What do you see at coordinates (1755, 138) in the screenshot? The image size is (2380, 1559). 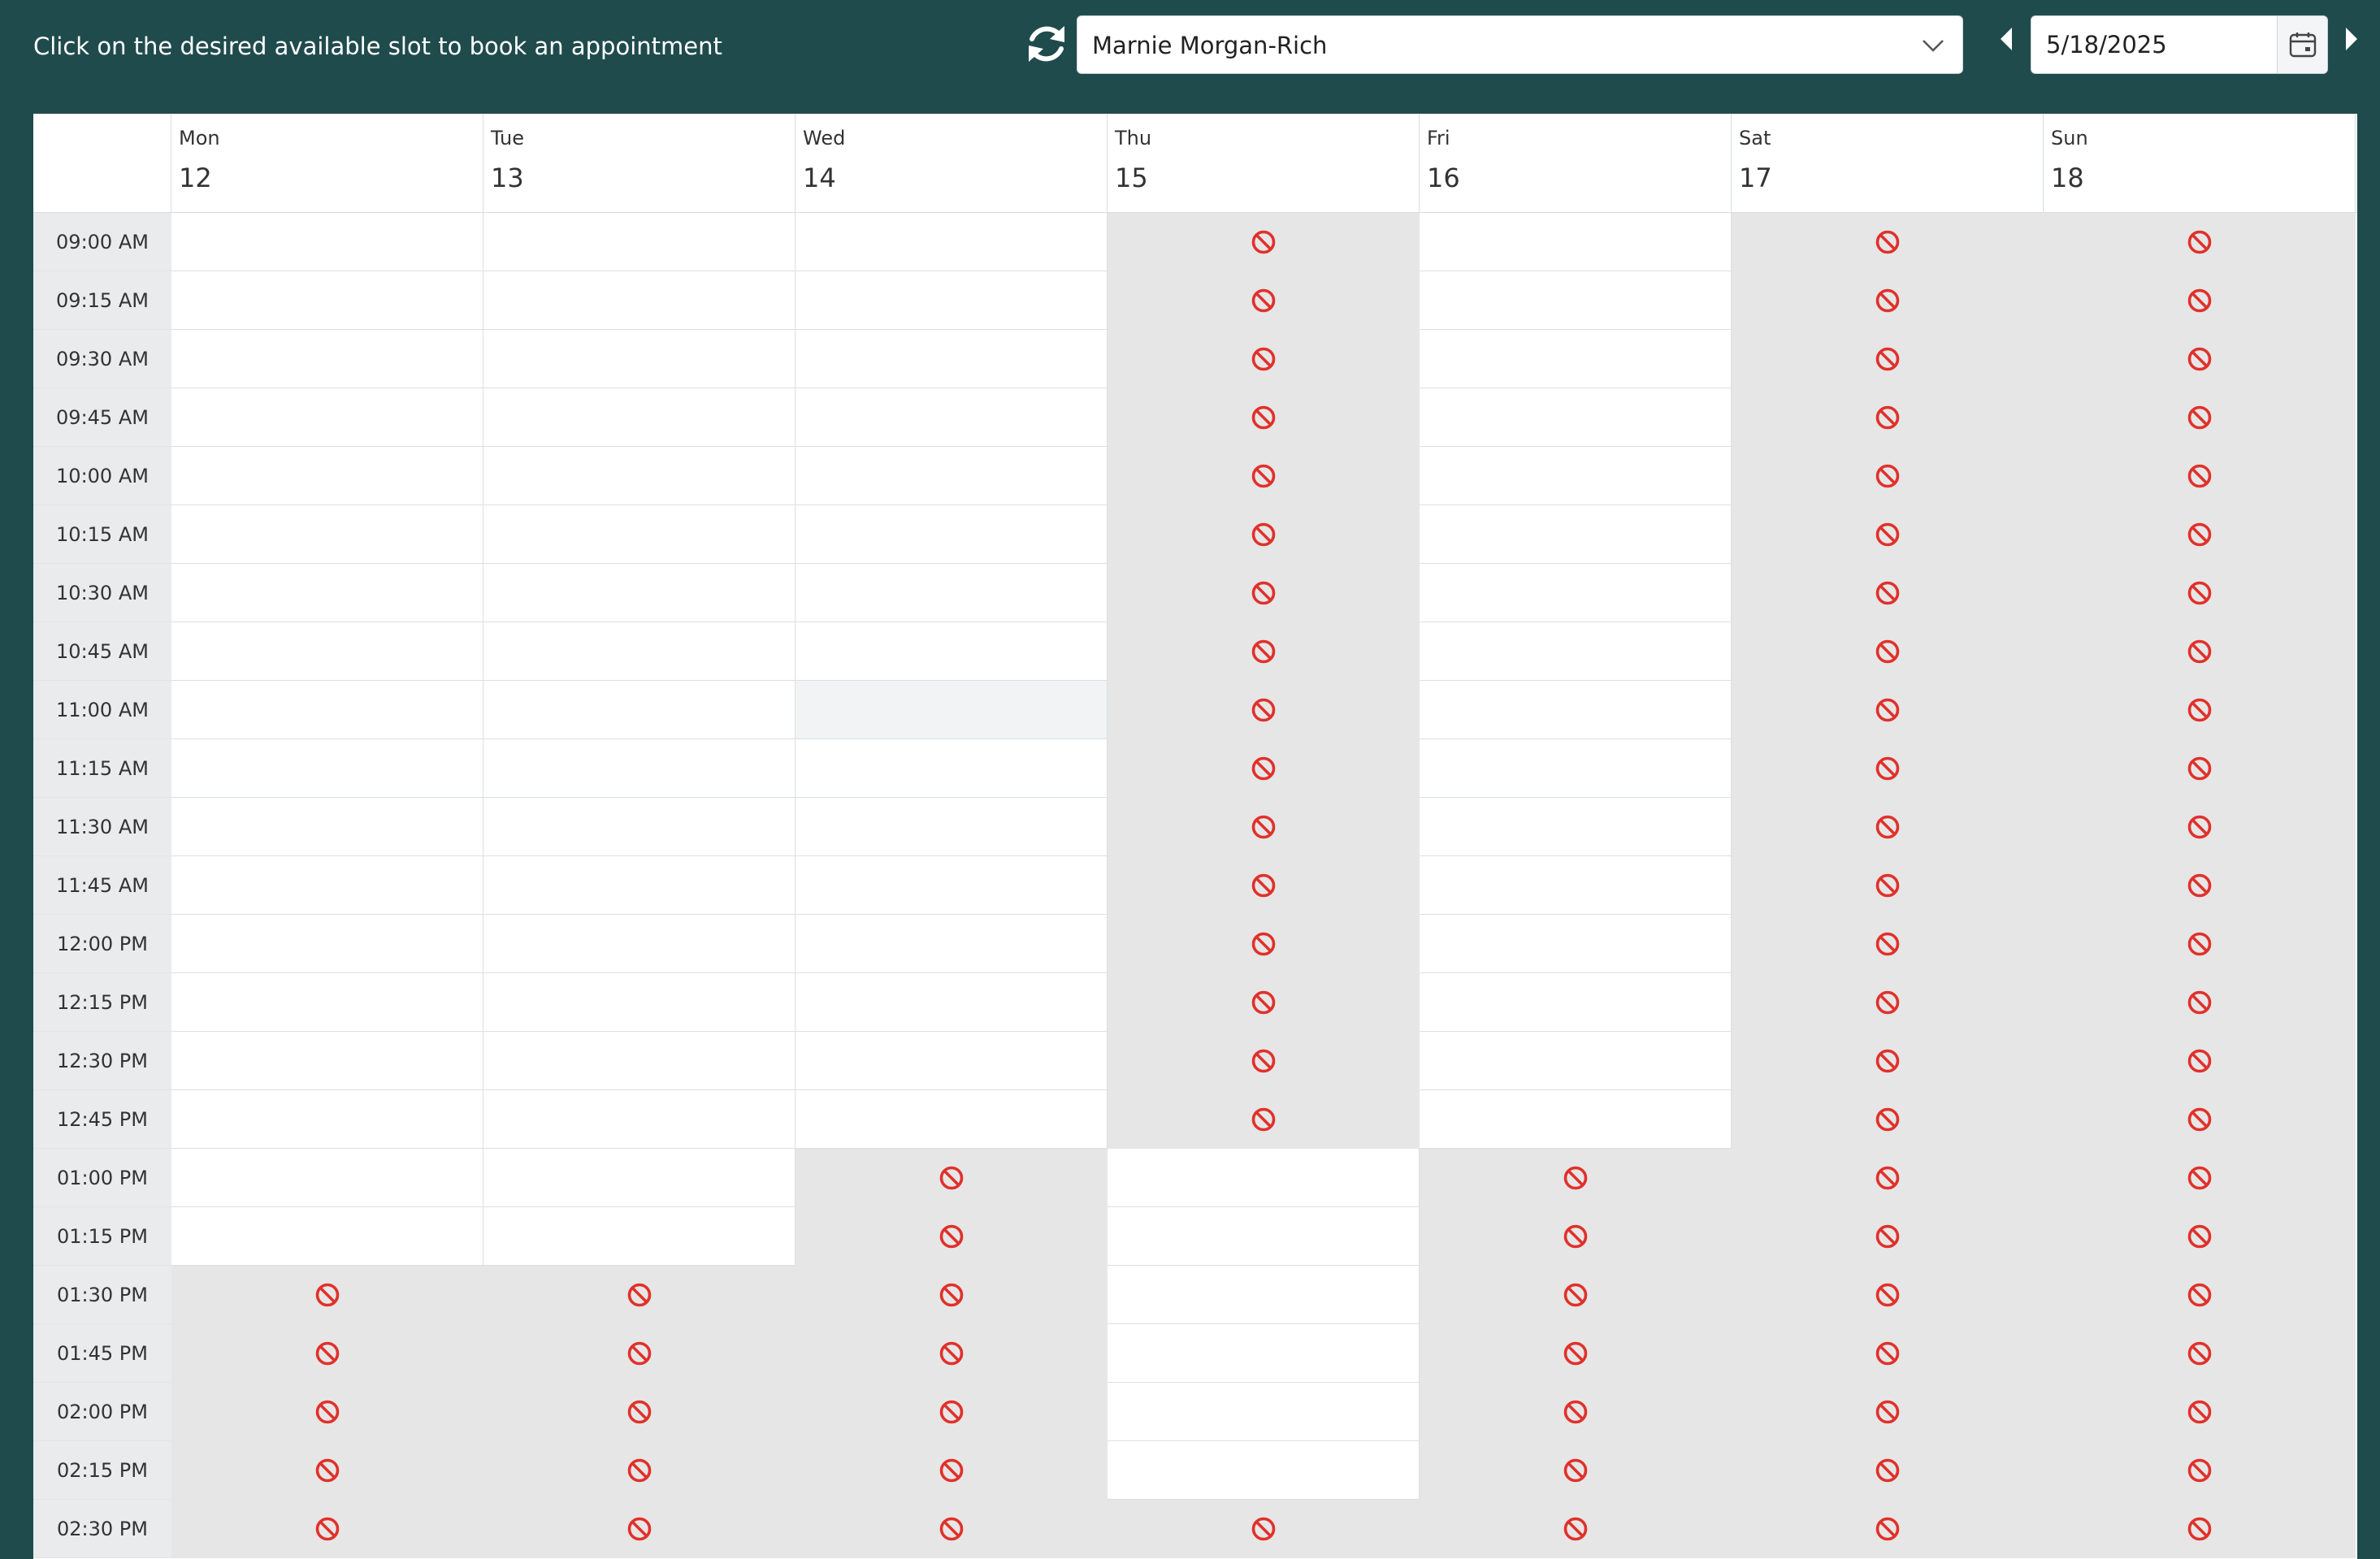 I see `day-name: Sat` at bounding box center [1755, 138].